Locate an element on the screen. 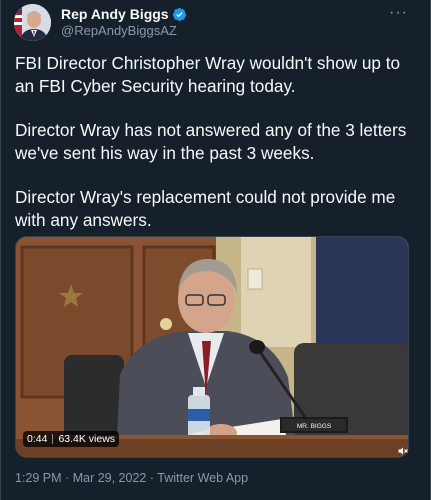 The width and height of the screenshot is (431, 500). tweet-date: Mar 29, 2022 is located at coordinates (110, 478).